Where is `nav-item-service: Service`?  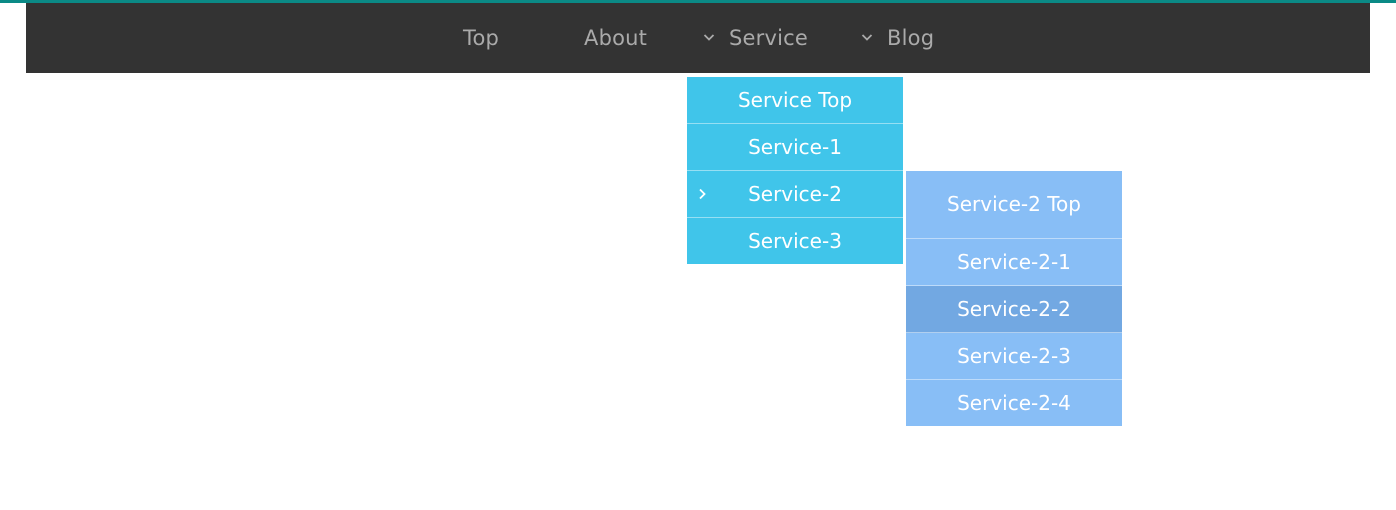 nav-item-service: Service is located at coordinates (755, 38).